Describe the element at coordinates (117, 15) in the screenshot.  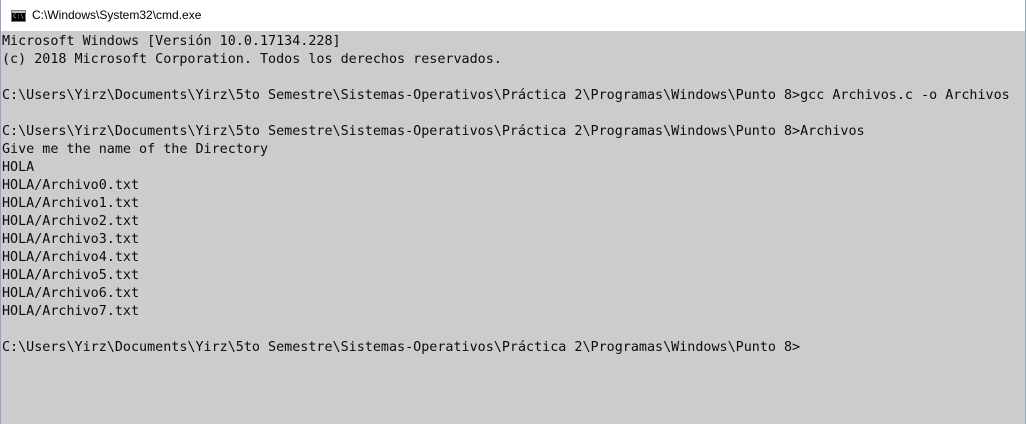
I see `window-title: C:\Windows\System32\cmd.exe` at that location.